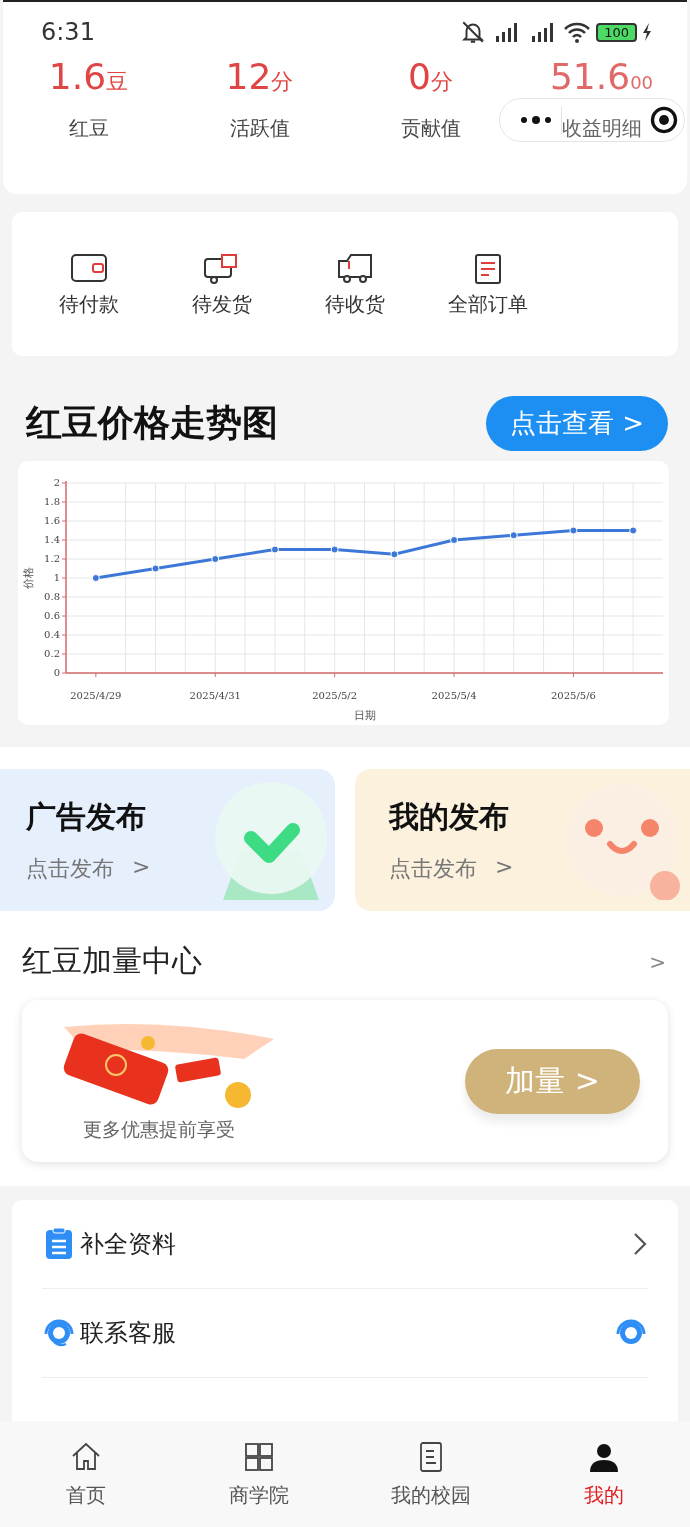  What do you see at coordinates (159, 1129) in the screenshot?
I see `boost-caption: 更多优惠提前享受` at bounding box center [159, 1129].